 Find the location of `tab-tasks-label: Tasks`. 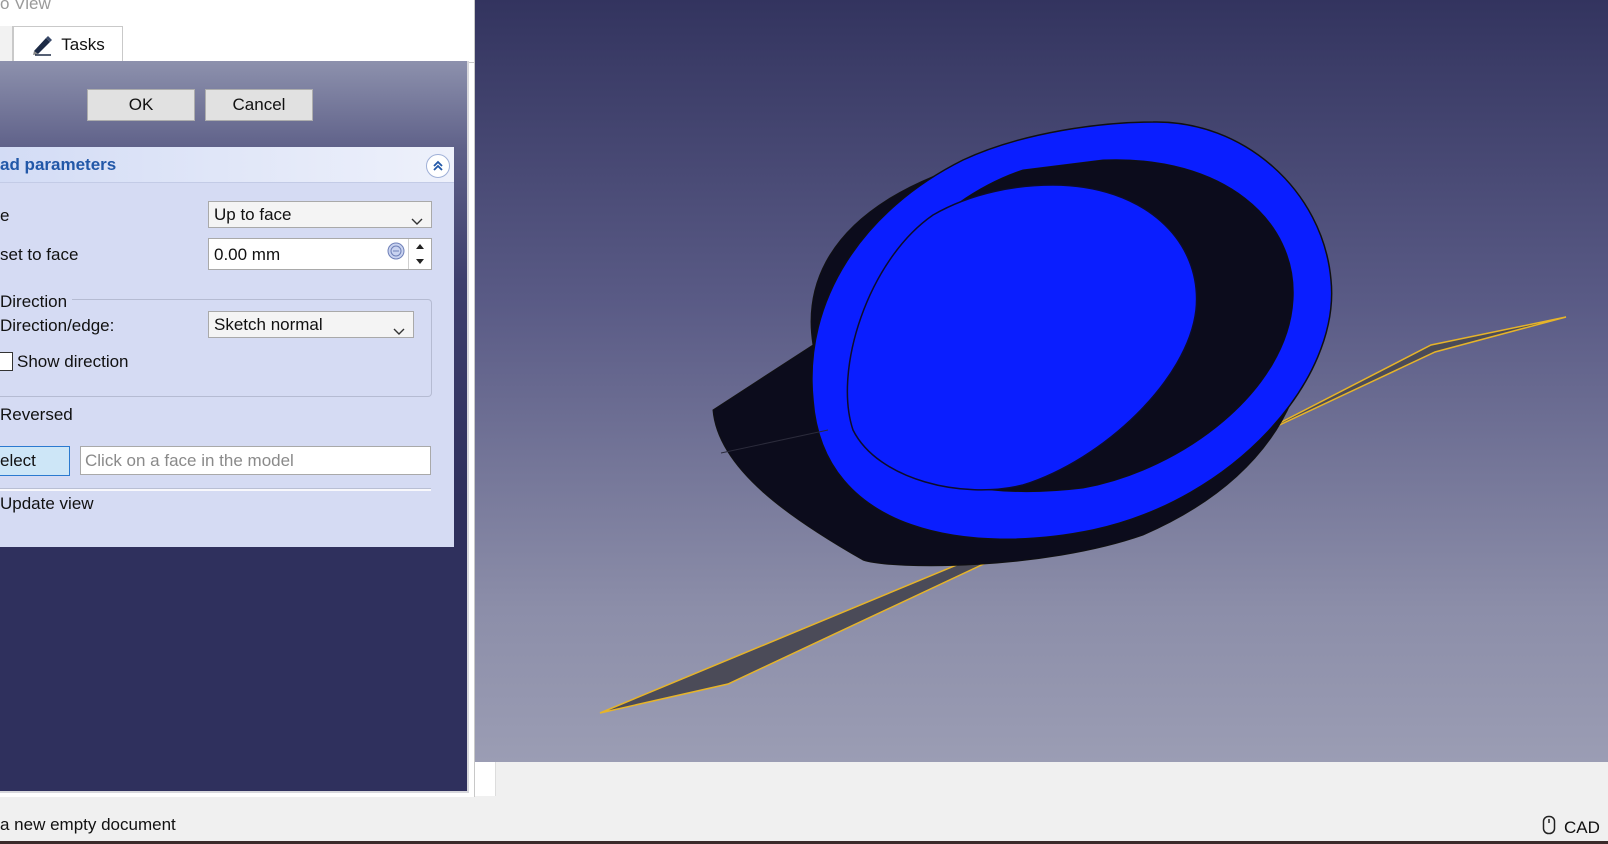

tab-tasks-label: Tasks is located at coordinates (83, 44).